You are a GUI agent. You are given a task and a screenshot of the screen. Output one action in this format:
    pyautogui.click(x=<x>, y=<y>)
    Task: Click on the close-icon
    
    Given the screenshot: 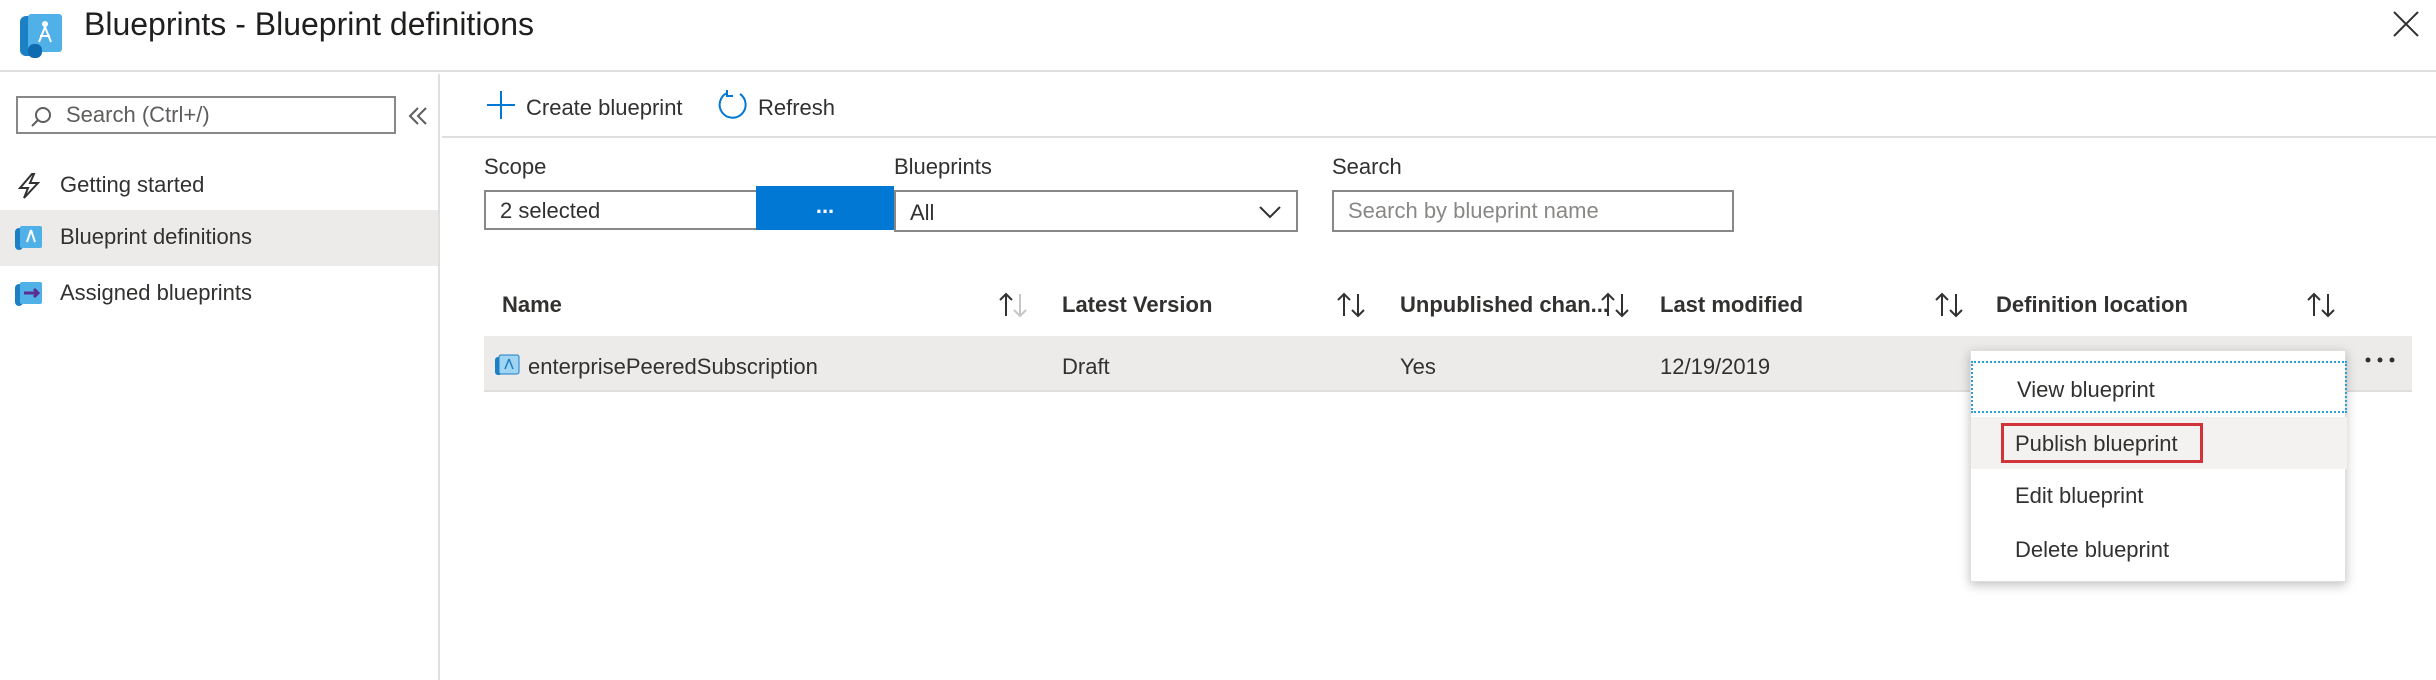 What is the action you would take?
    pyautogui.click(x=2406, y=24)
    